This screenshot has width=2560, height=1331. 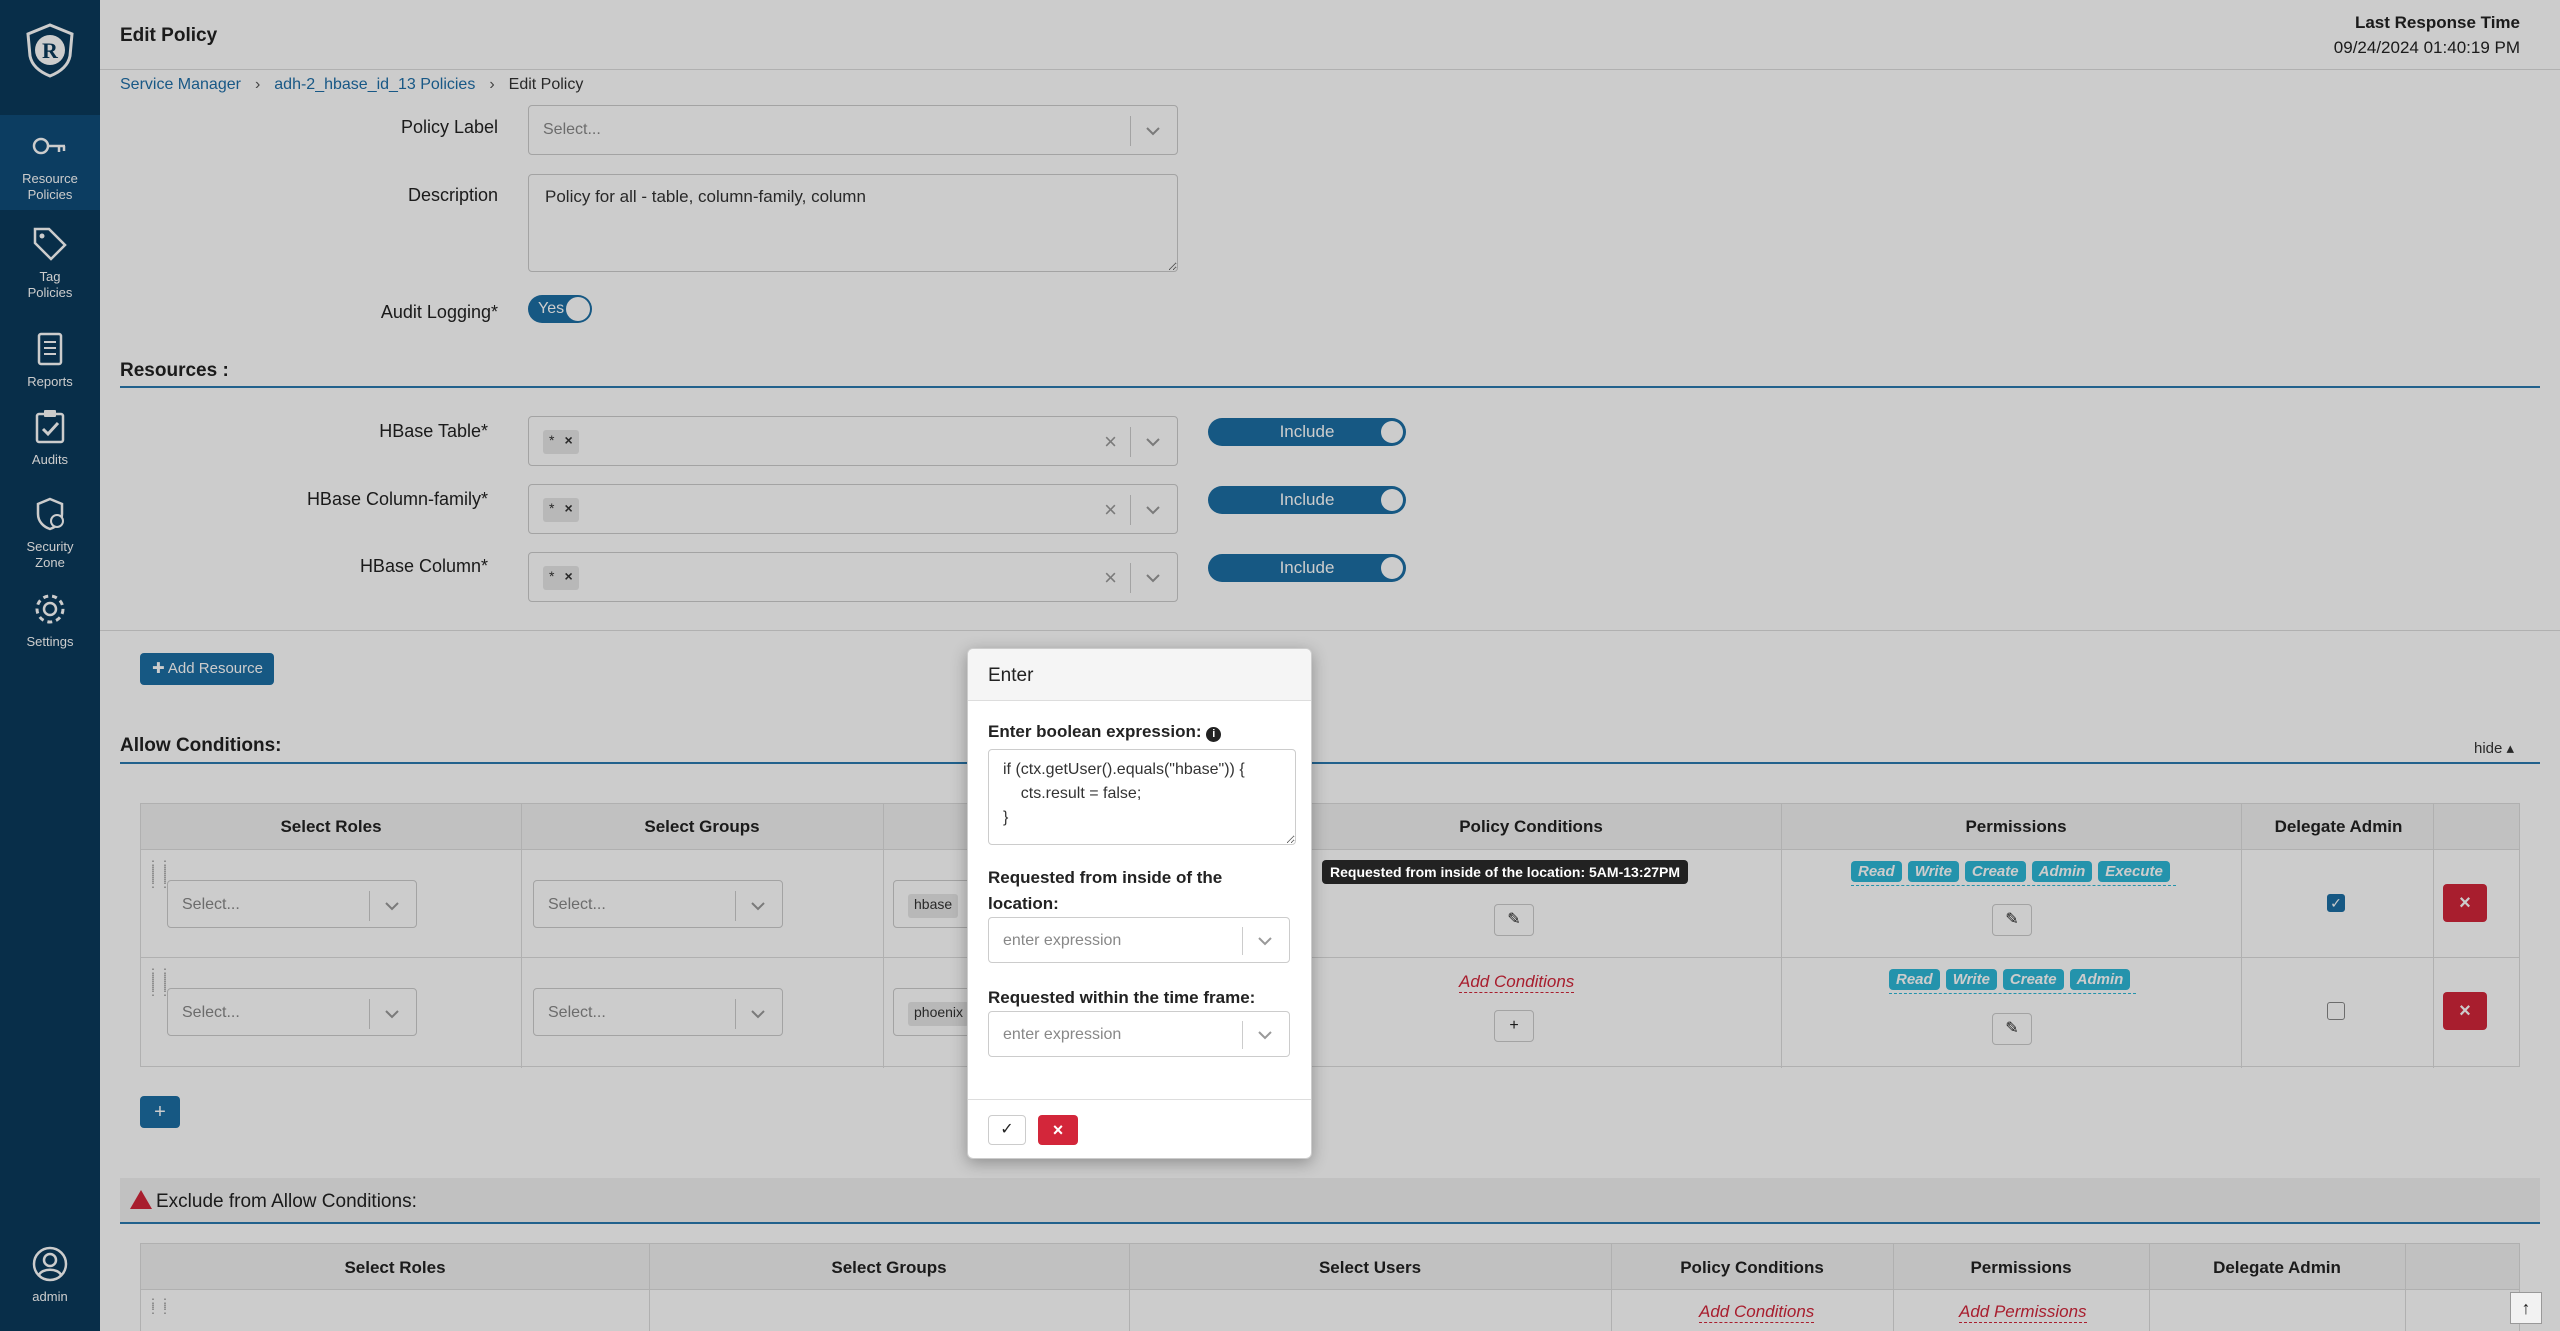 What do you see at coordinates (1139, 675) in the screenshot?
I see `popover-title: Enter` at bounding box center [1139, 675].